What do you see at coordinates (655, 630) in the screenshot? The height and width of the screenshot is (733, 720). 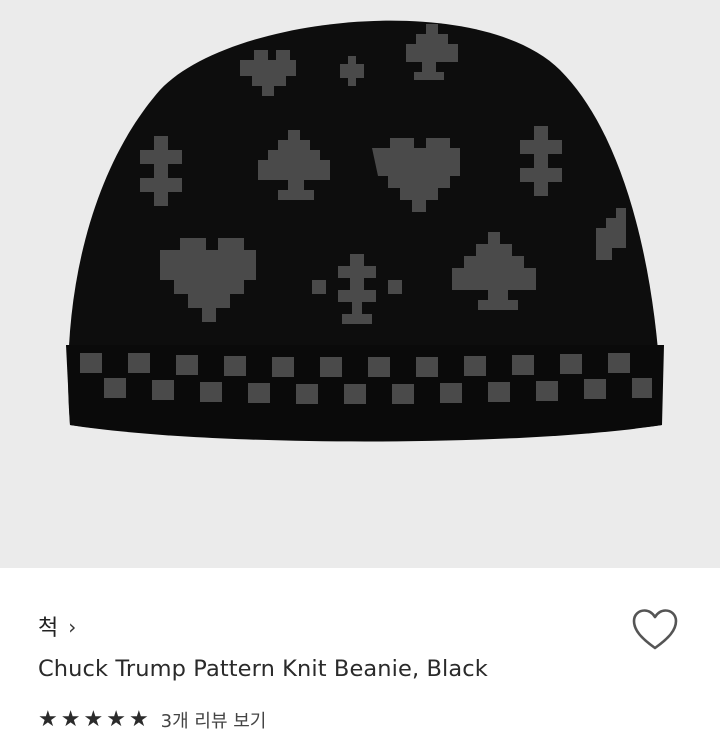 I see `heart-outline-icon` at bounding box center [655, 630].